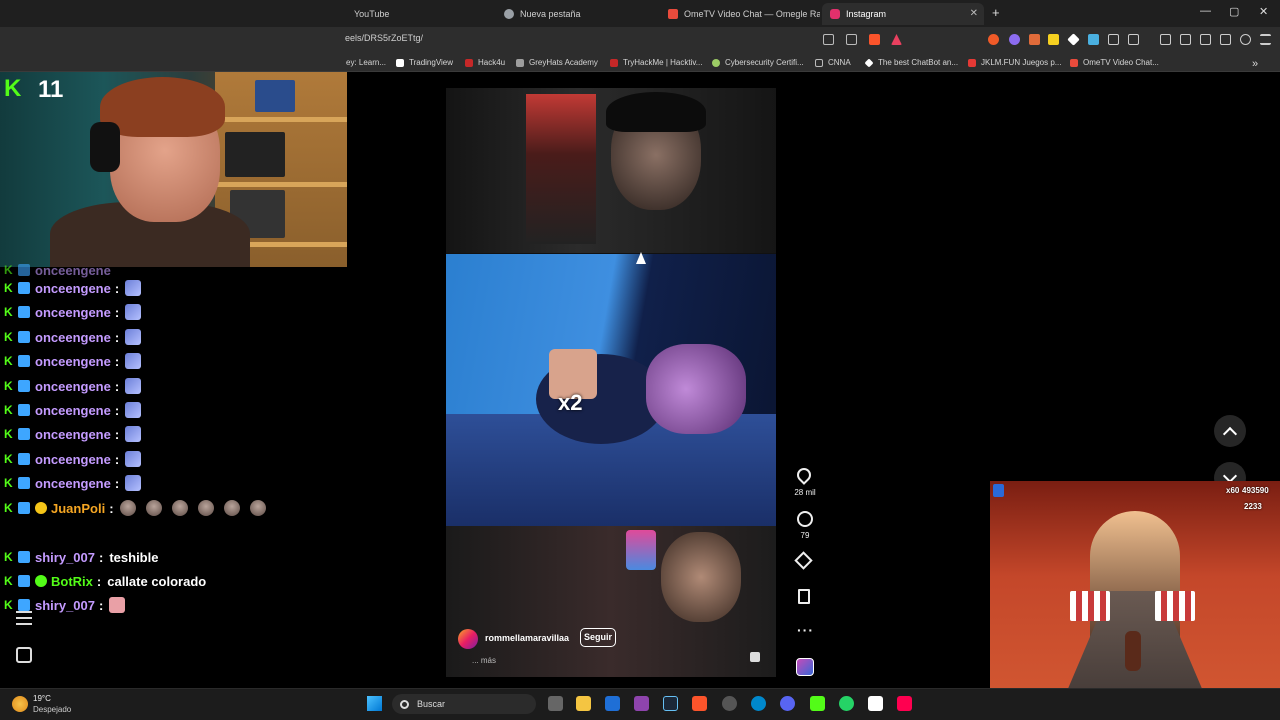 Image resolution: width=1280 pixels, height=720 pixels. Describe the element at coordinates (598, 637) in the screenshot. I see `follow-button: Seguir` at that location.